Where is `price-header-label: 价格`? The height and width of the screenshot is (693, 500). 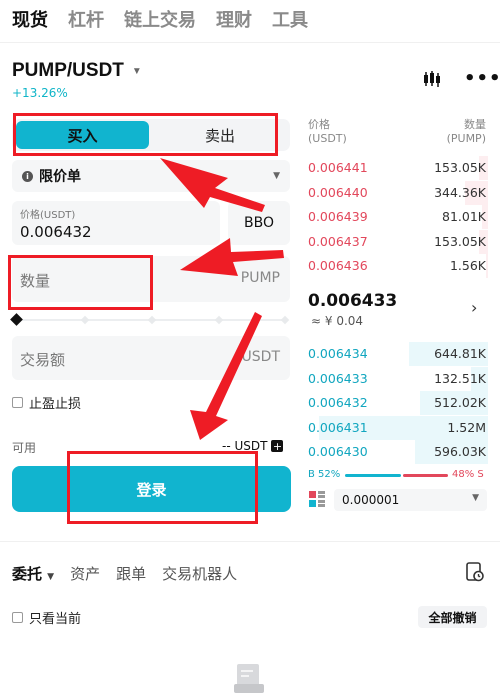
price-header-label: 价格 is located at coordinates (319, 124).